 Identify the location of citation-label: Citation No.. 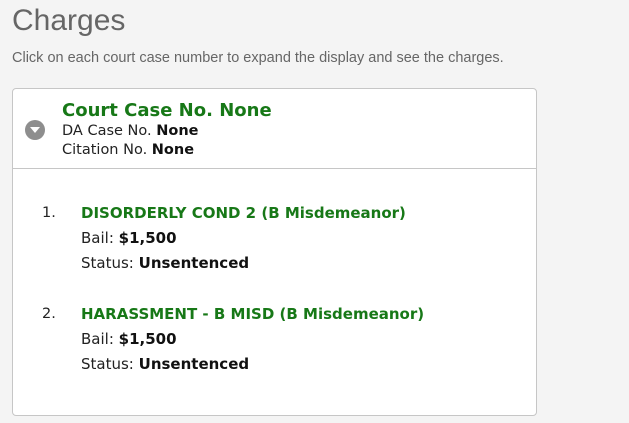
(105, 150).